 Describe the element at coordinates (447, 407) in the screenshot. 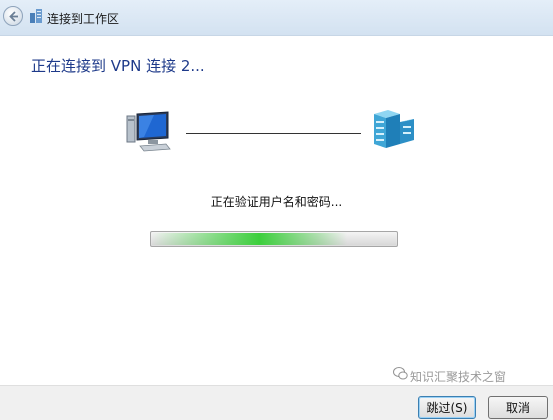

I see `skip-button: 跳过(S)` at that location.